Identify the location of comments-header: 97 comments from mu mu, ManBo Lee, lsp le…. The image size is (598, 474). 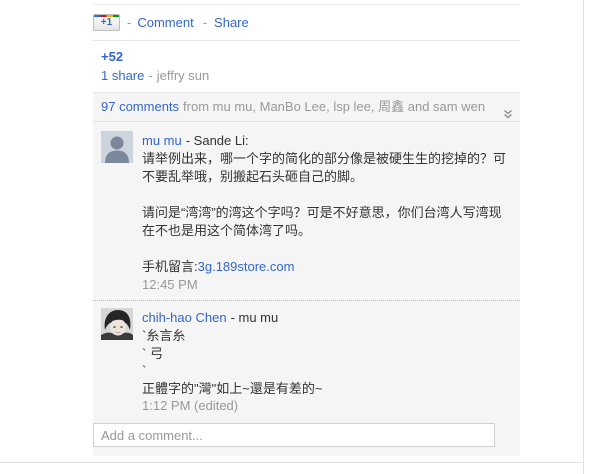
(306, 107).